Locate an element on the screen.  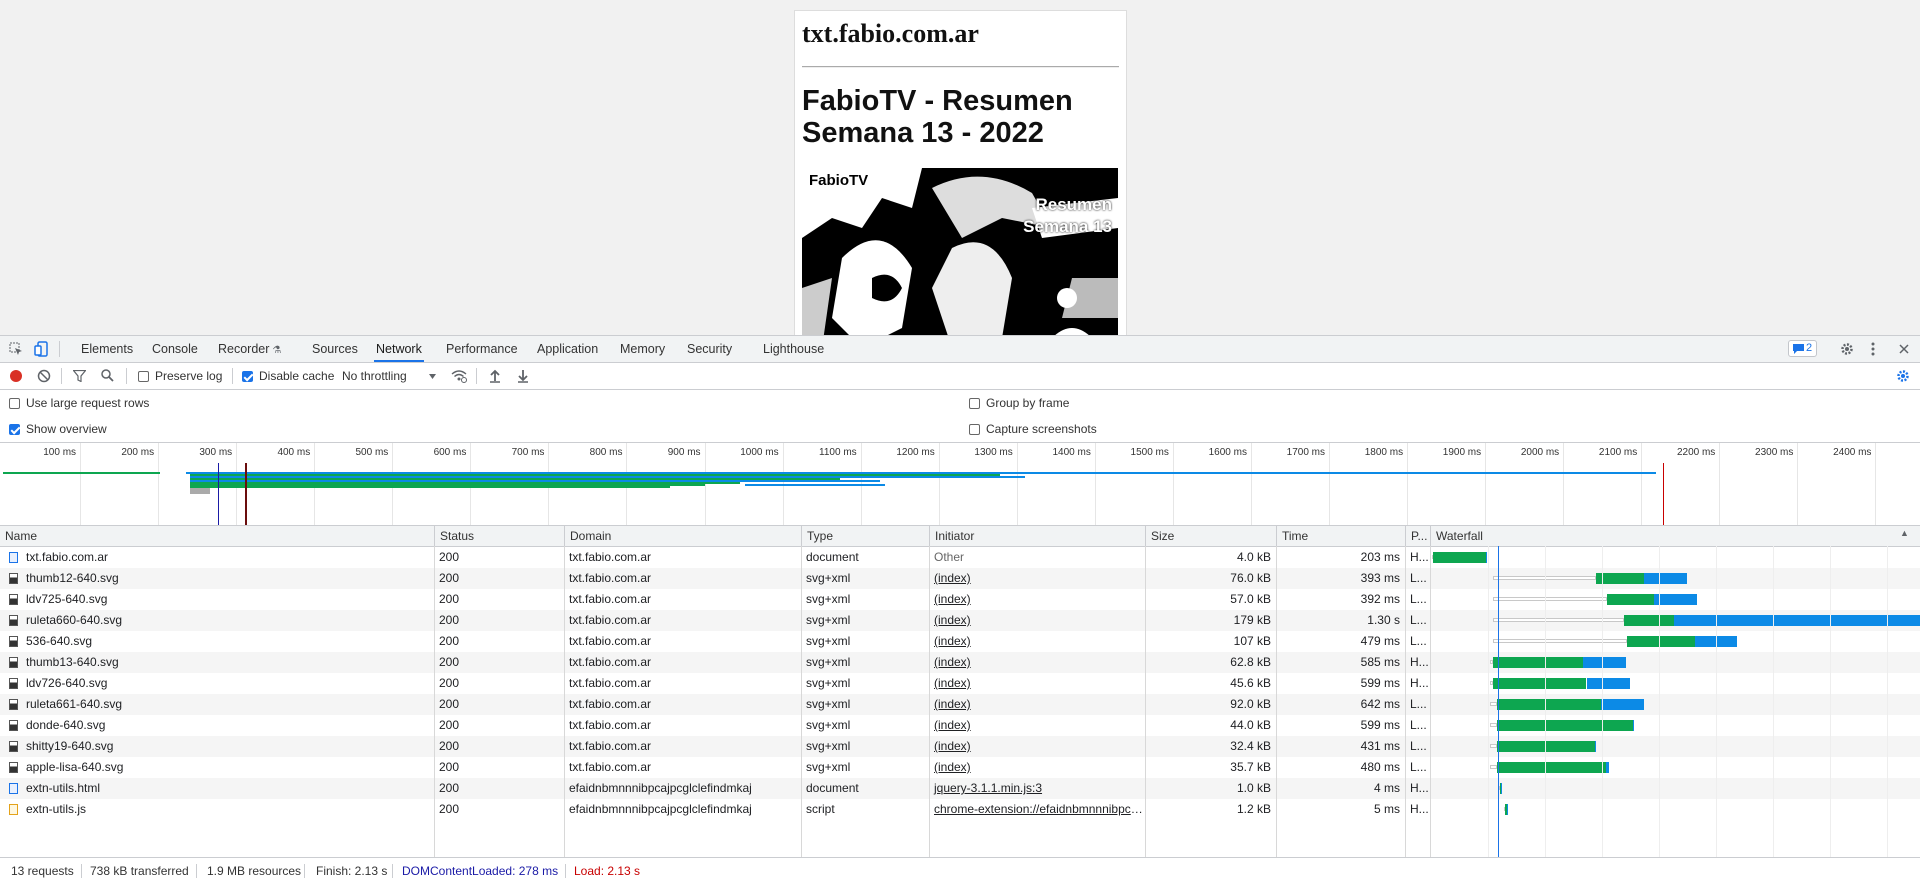
column-header-domain: Domain is located at coordinates (682, 536).